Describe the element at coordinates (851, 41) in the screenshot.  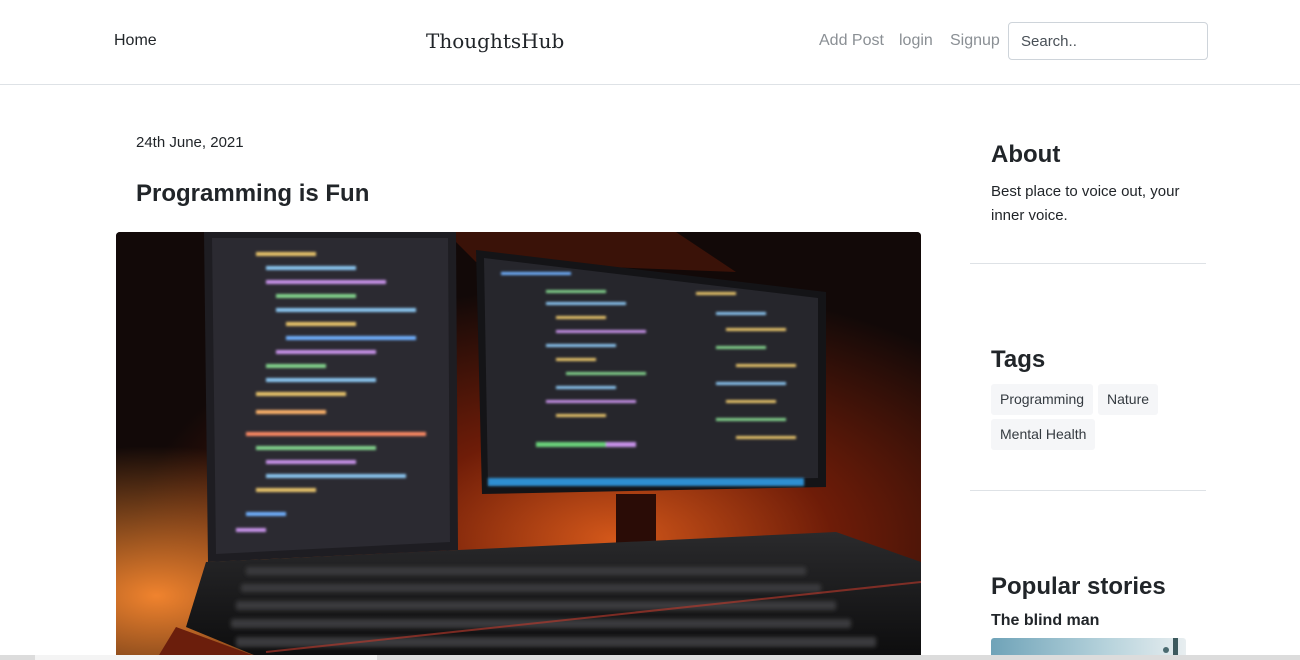
I see `nav-add-post-link: Add Post` at that location.